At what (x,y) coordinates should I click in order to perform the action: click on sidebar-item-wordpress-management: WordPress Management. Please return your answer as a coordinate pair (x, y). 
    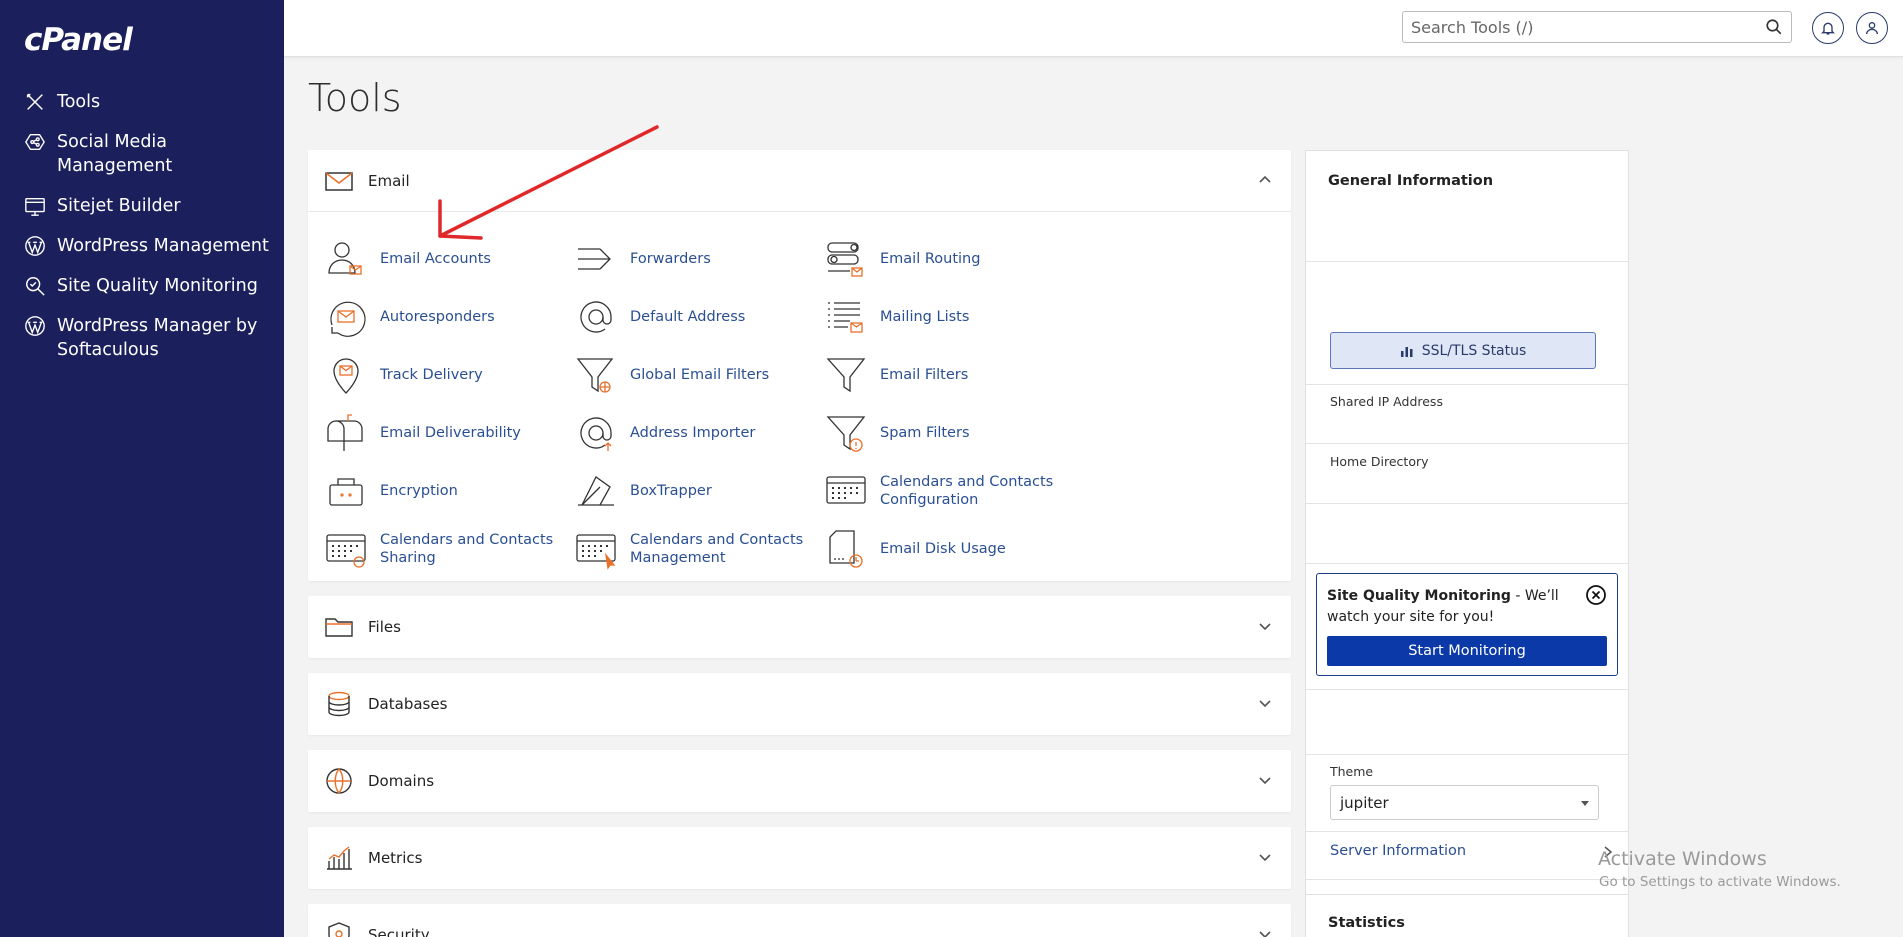
    Looking at the image, I should click on (149, 246).